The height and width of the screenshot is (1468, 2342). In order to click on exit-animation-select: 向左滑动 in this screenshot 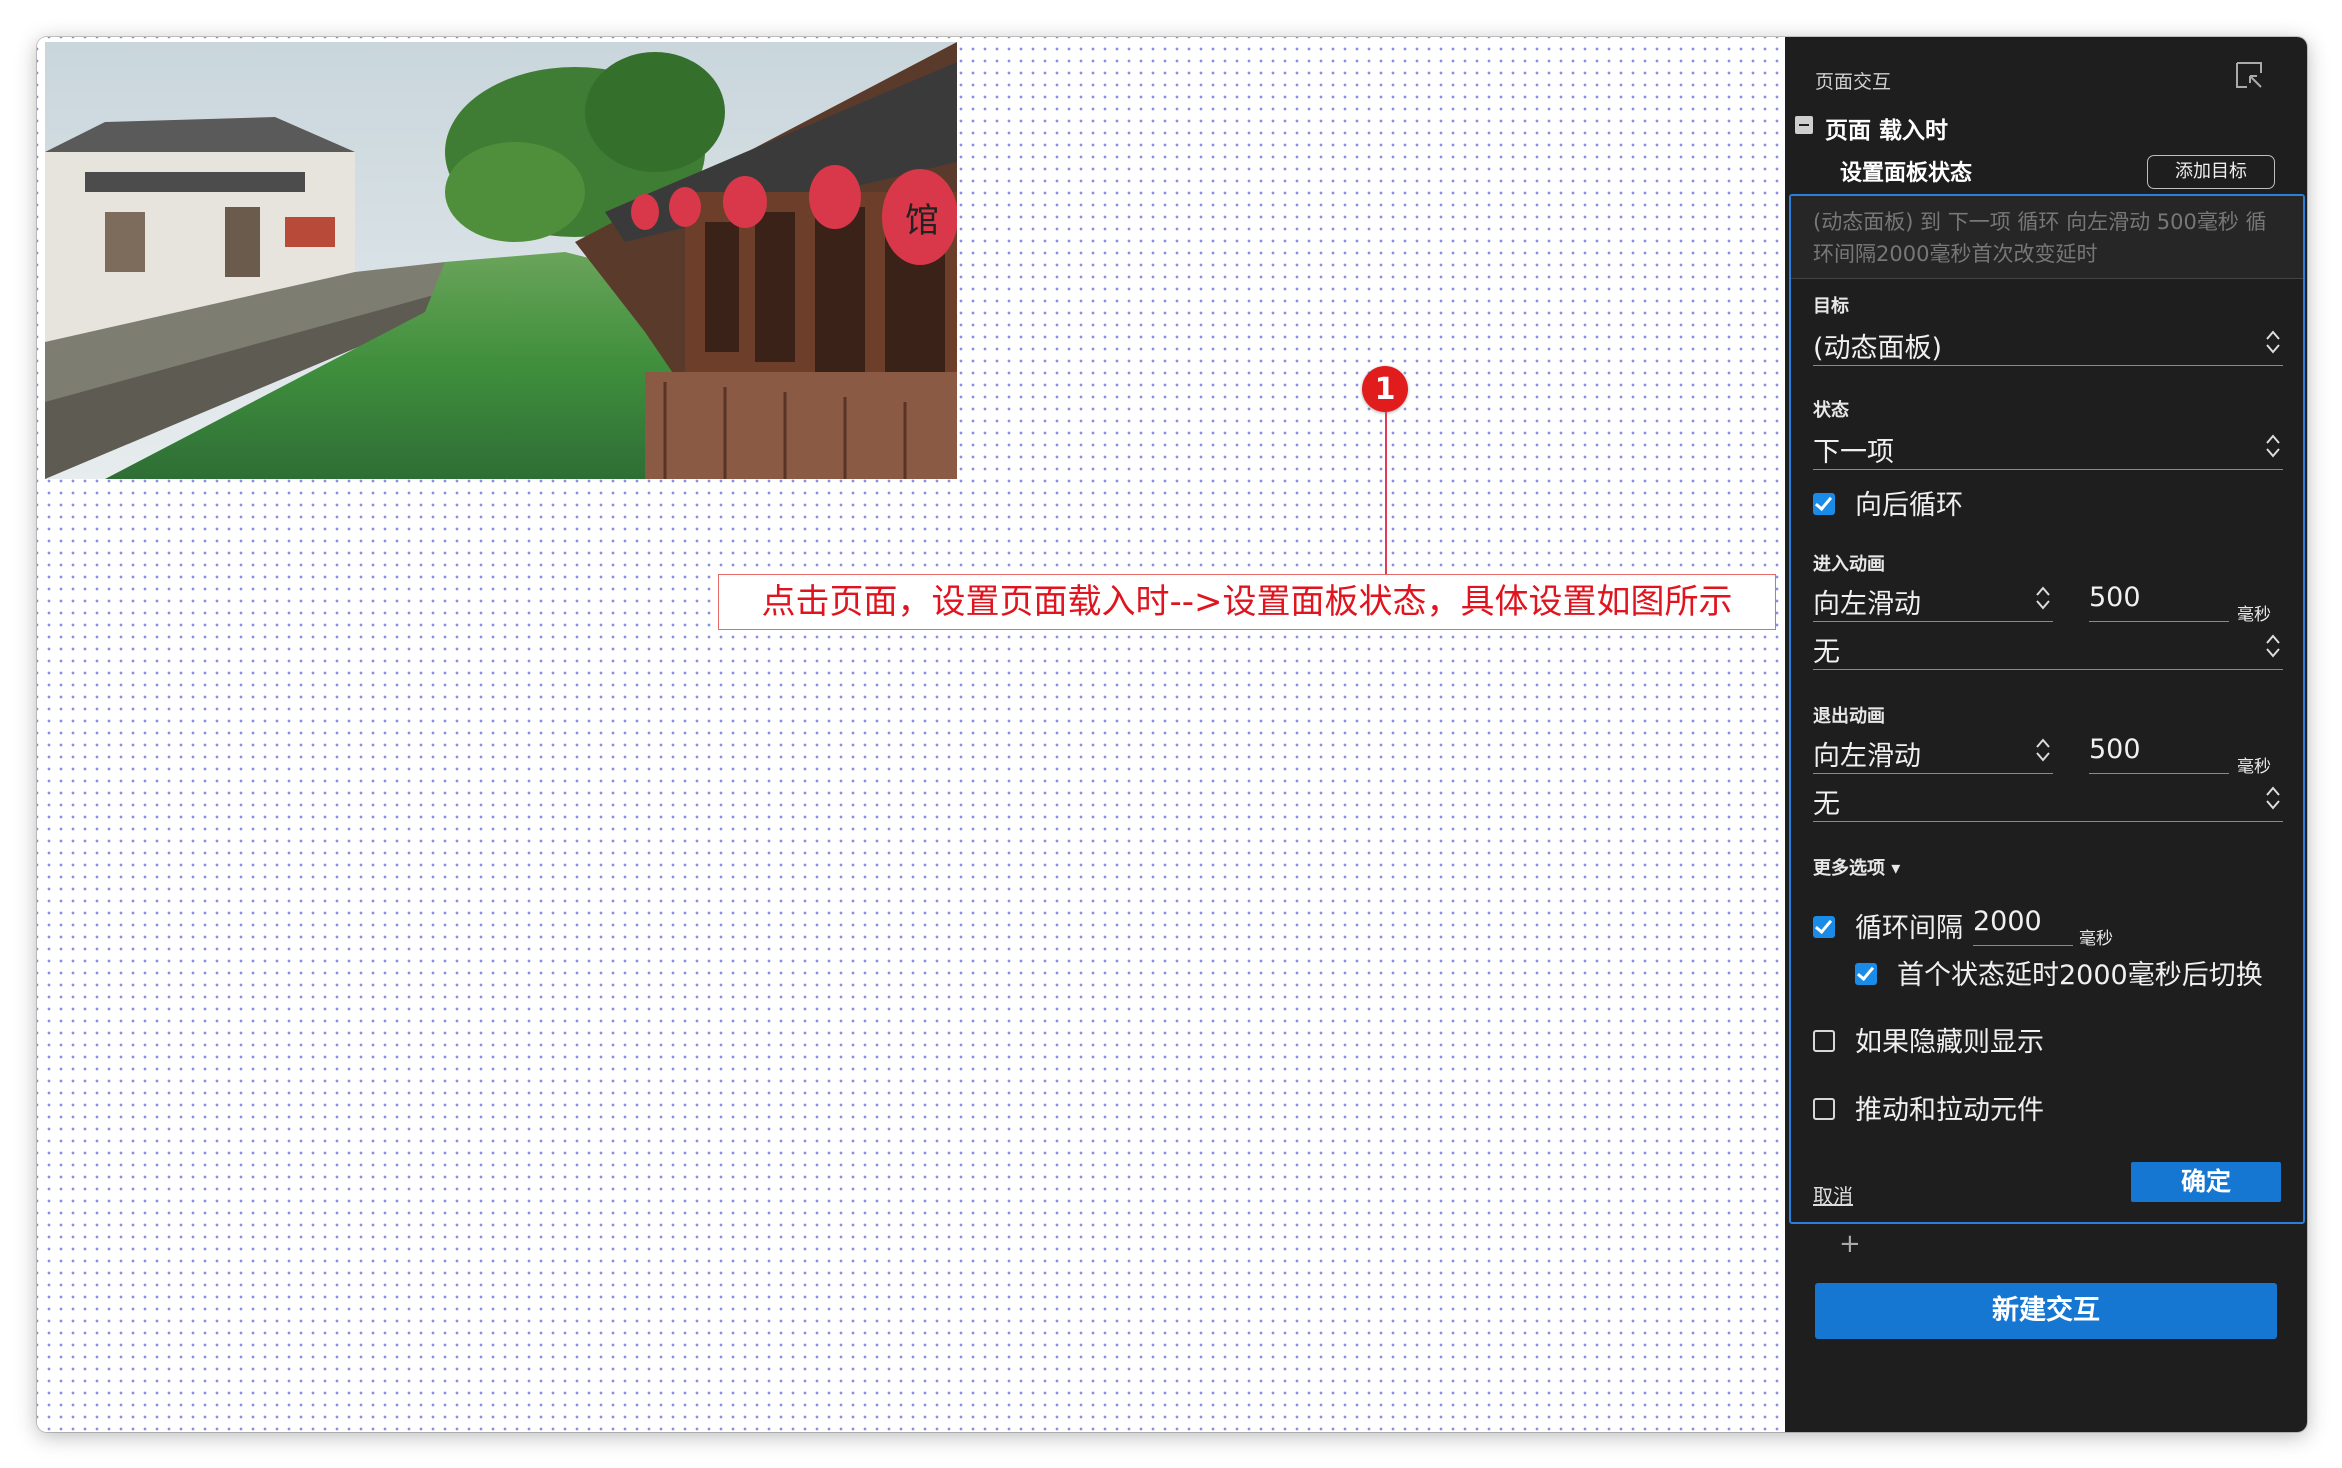, I will do `click(1933, 754)`.